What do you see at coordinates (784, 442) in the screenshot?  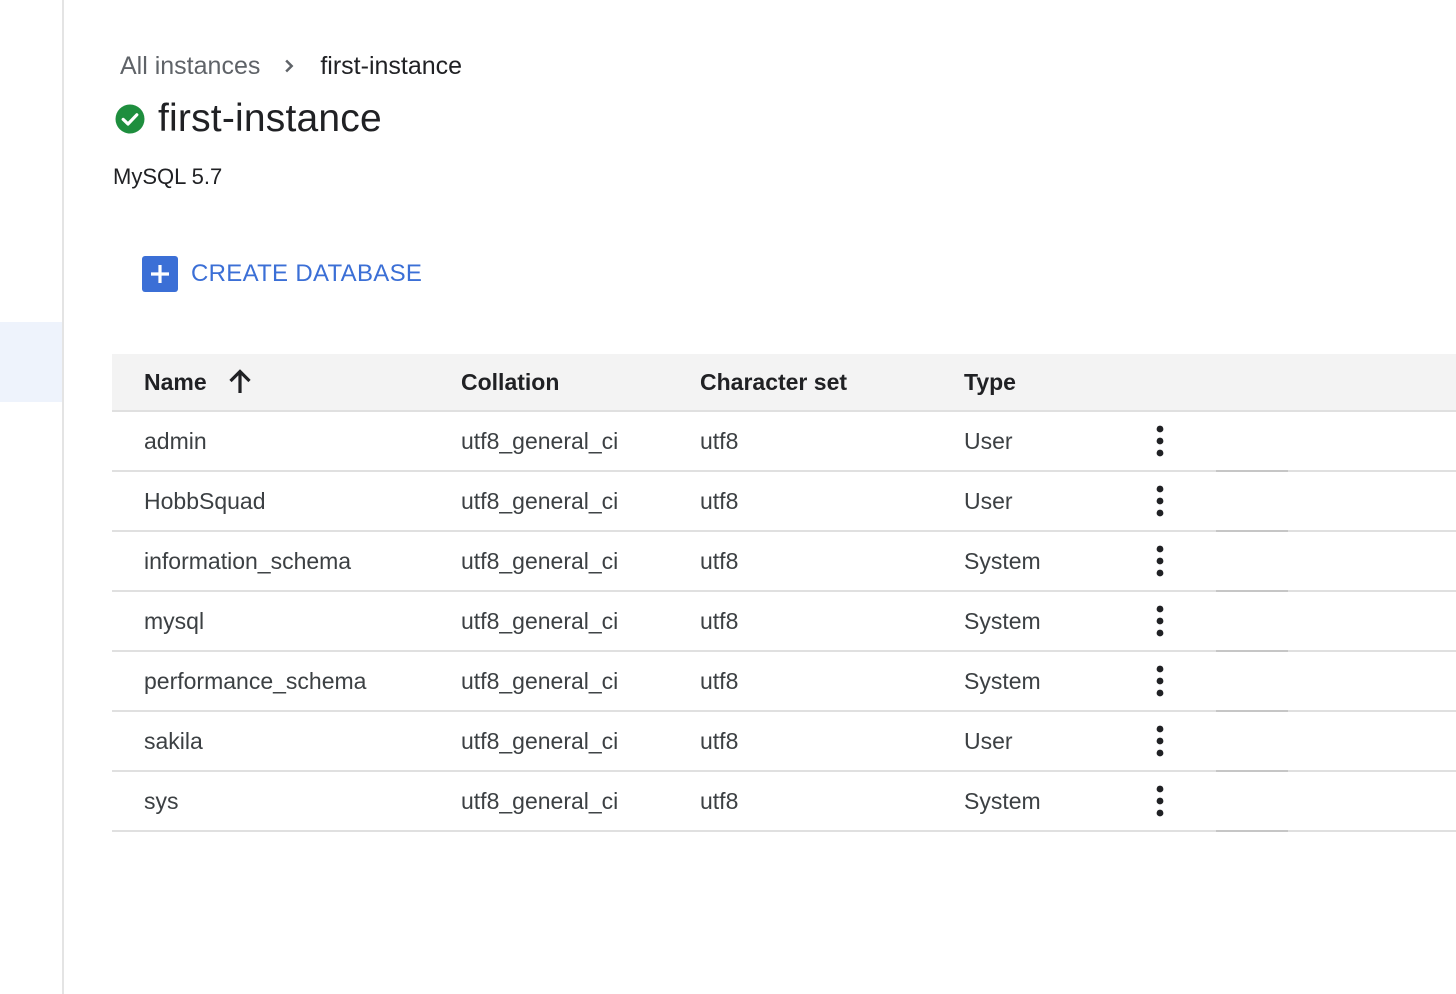 I see `table-row: admin utf8_general_ci utf8 User` at bounding box center [784, 442].